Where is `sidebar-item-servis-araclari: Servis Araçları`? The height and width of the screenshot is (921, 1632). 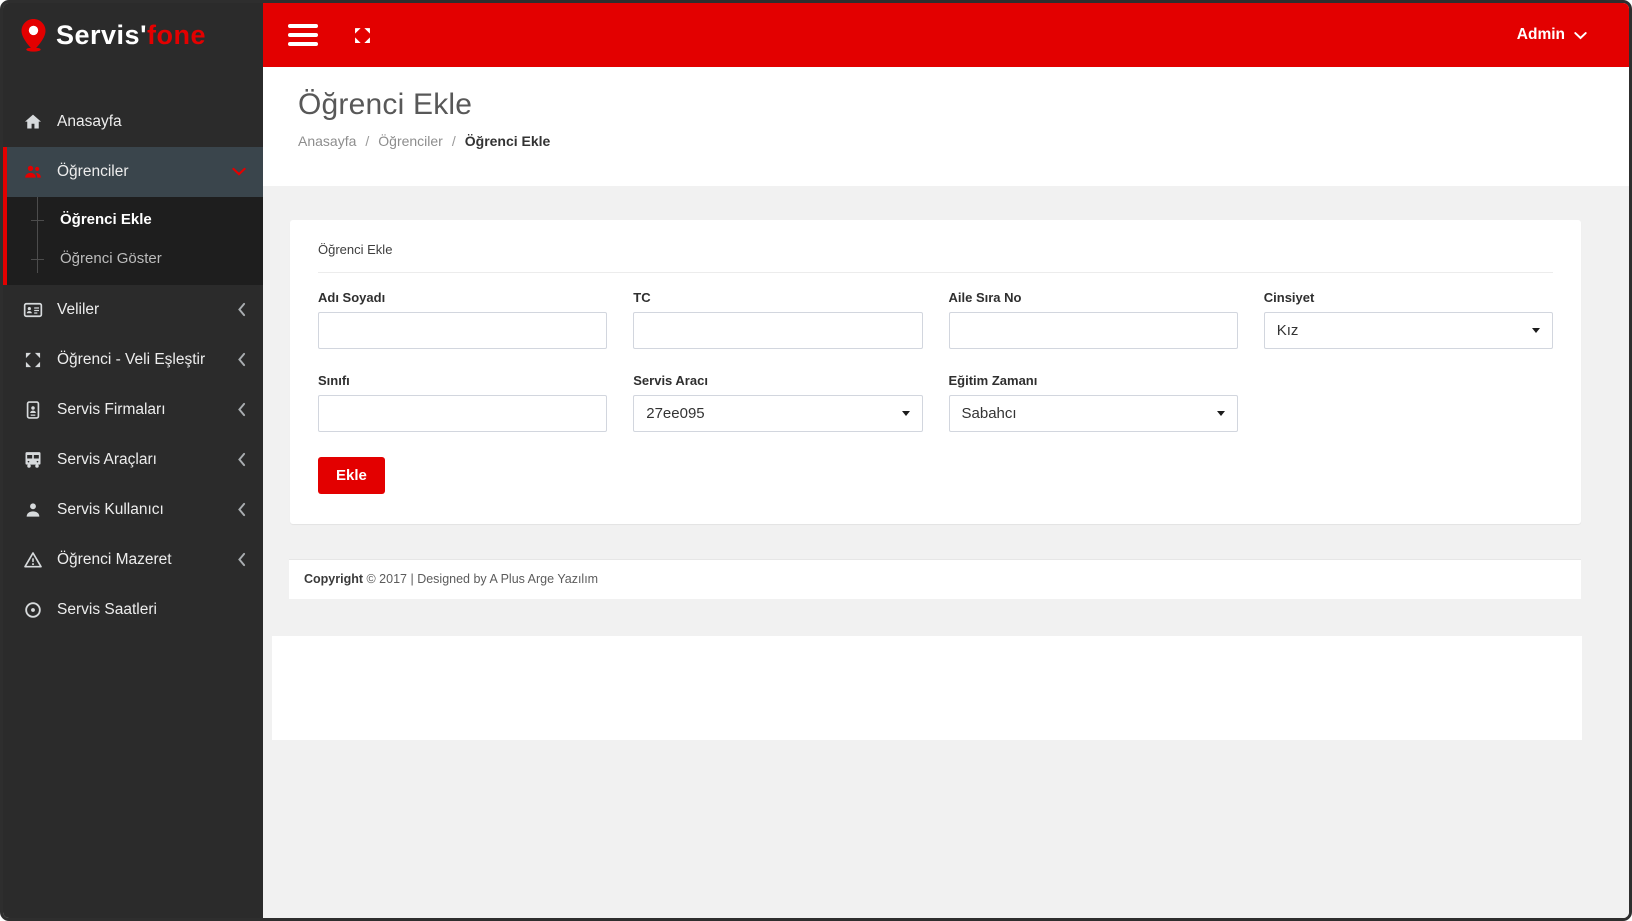
sidebar-item-servis-araclari: Servis Araçları is located at coordinates (133, 460).